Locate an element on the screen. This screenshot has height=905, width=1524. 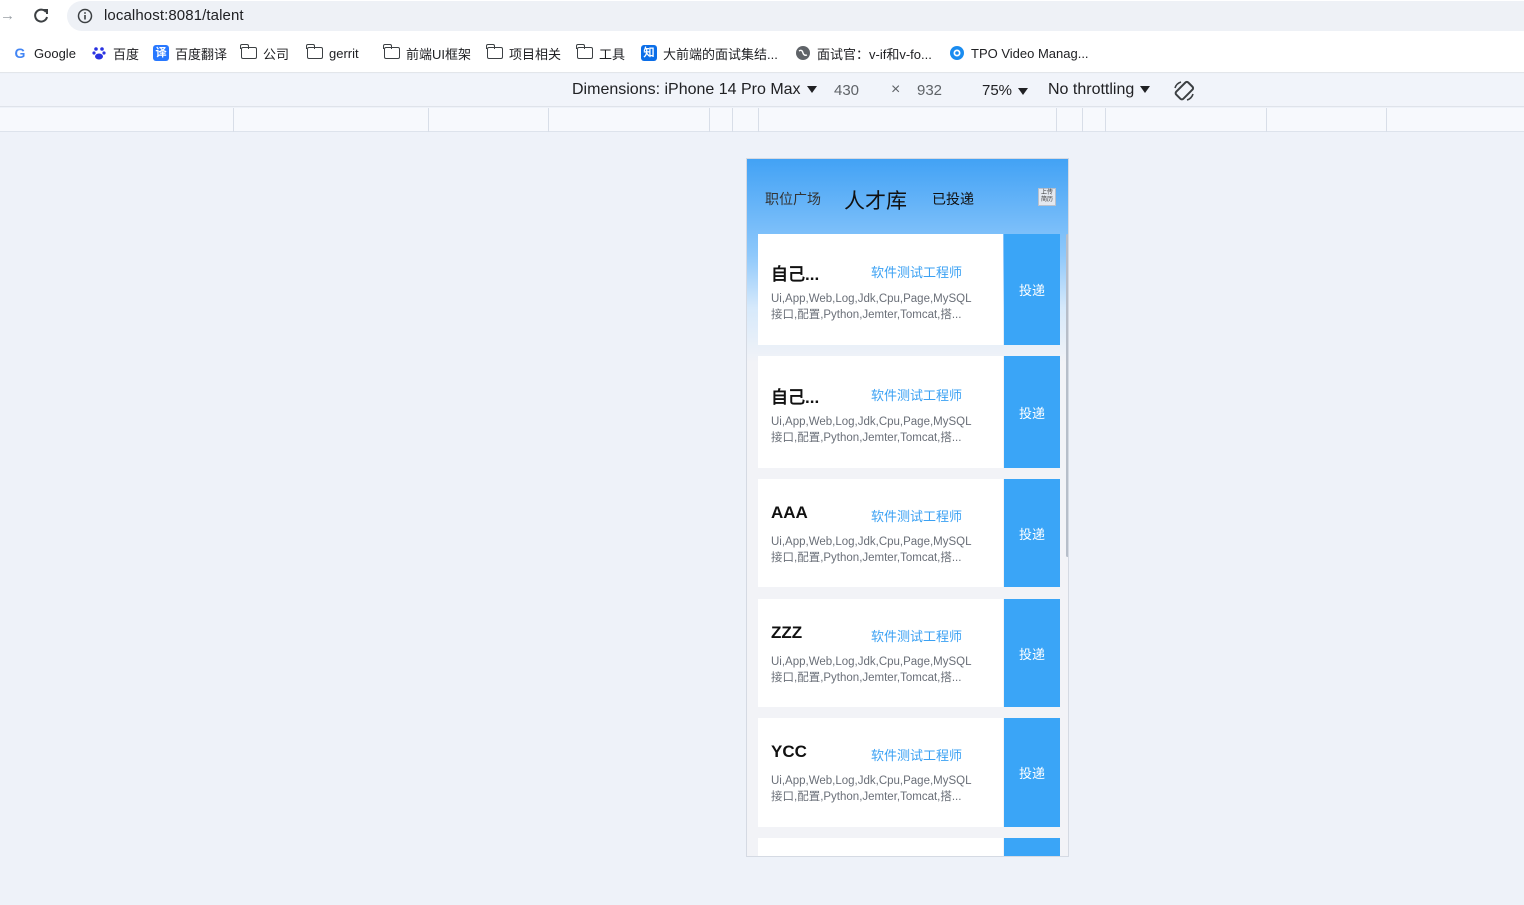
bookmark-folder-project: 项目相关 is located at coordinates (523, 53).